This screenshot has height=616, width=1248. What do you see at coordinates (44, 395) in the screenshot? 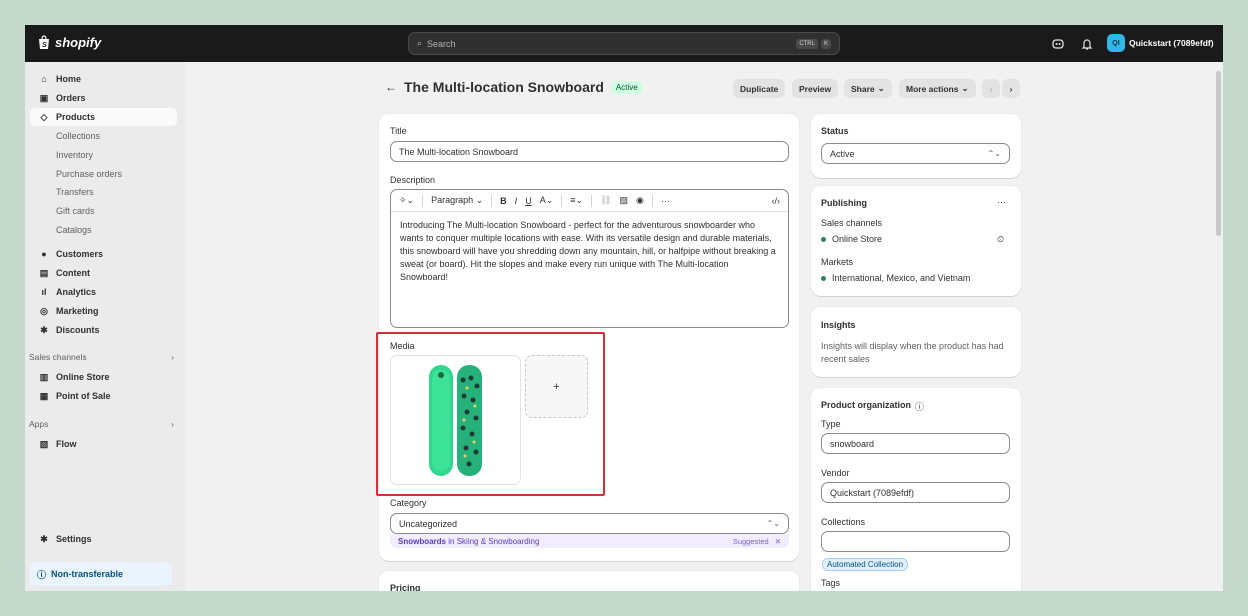
I see `pos-icon: ▦` at bounding box center [44, 395].